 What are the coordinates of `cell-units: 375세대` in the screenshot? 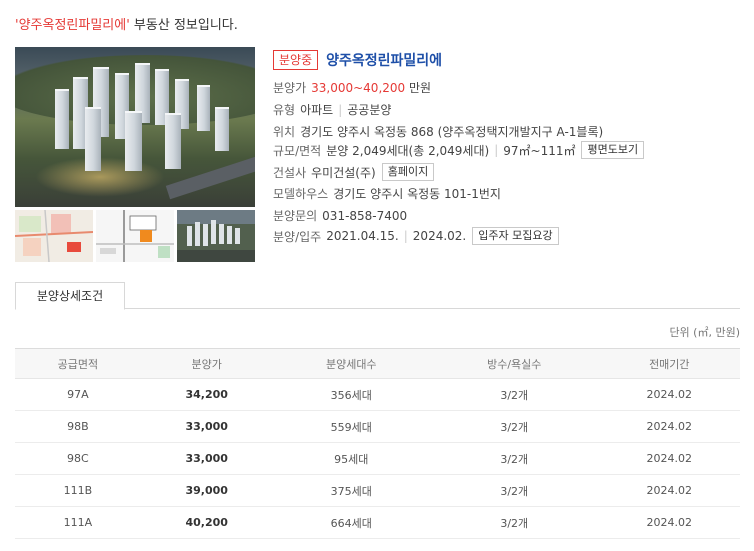 It's located at (351, 490).